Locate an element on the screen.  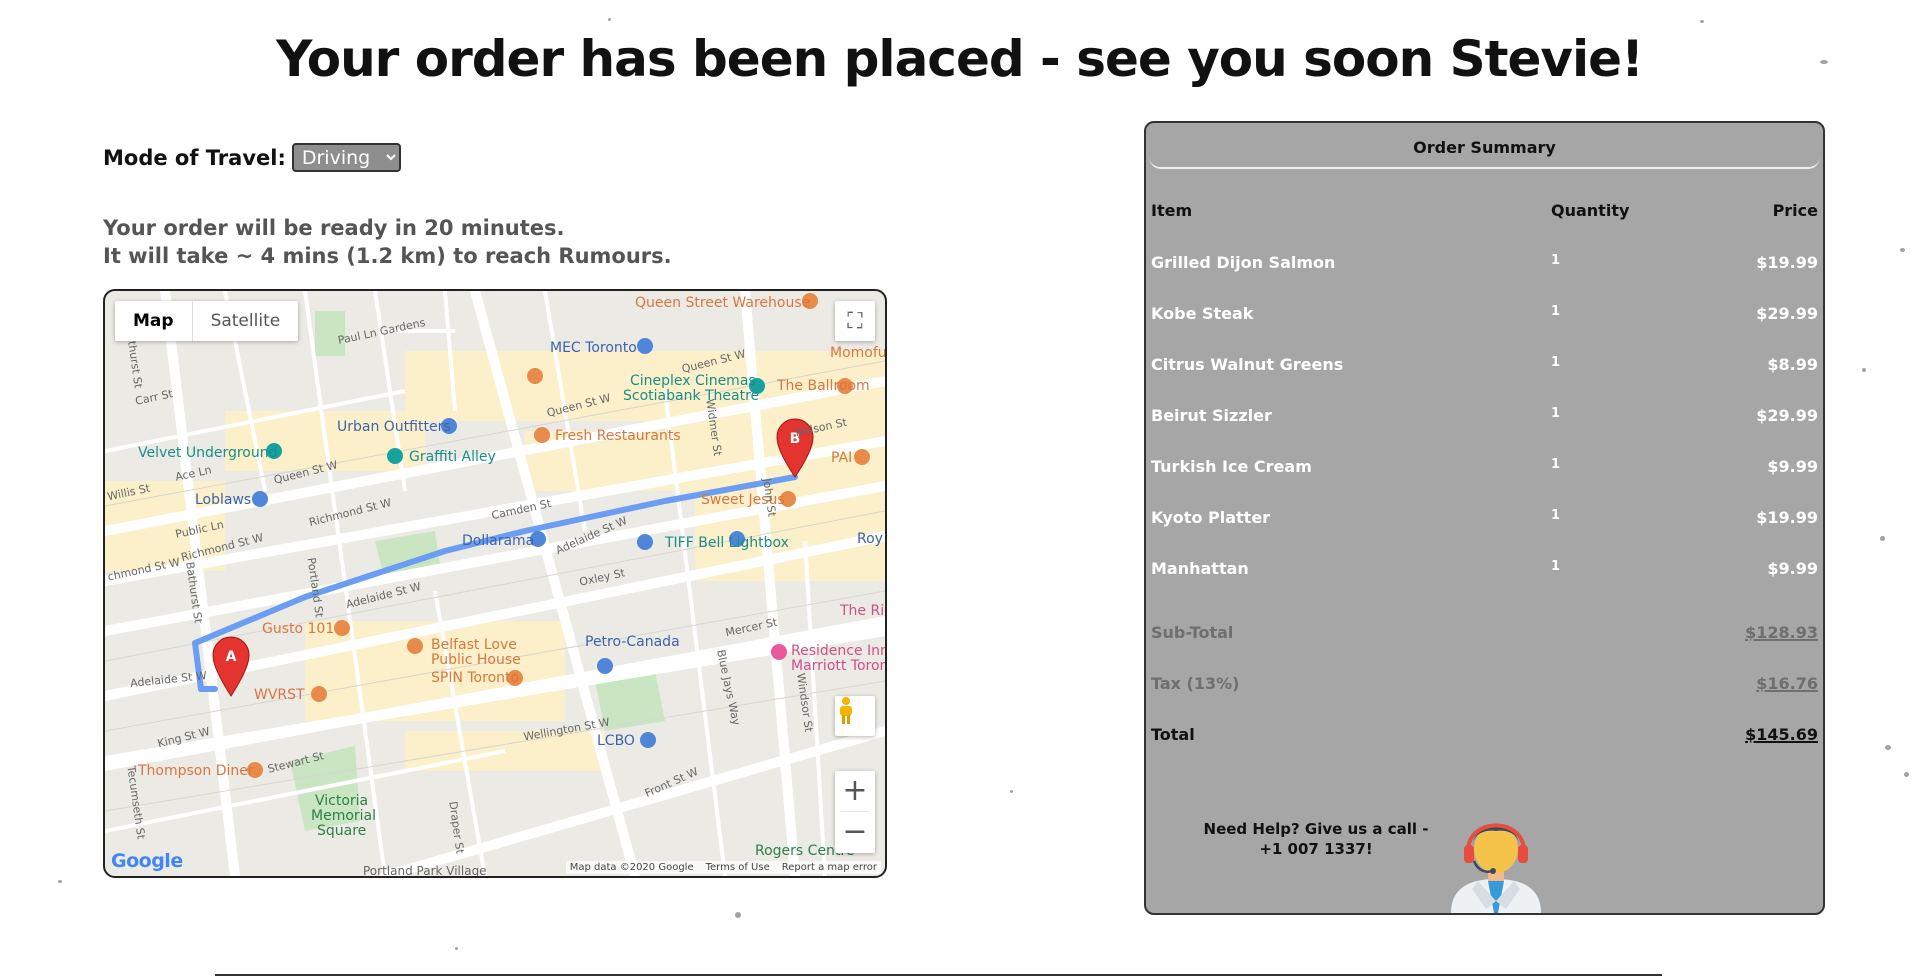
support-agent-icon is located at coordinates (1496, 868).